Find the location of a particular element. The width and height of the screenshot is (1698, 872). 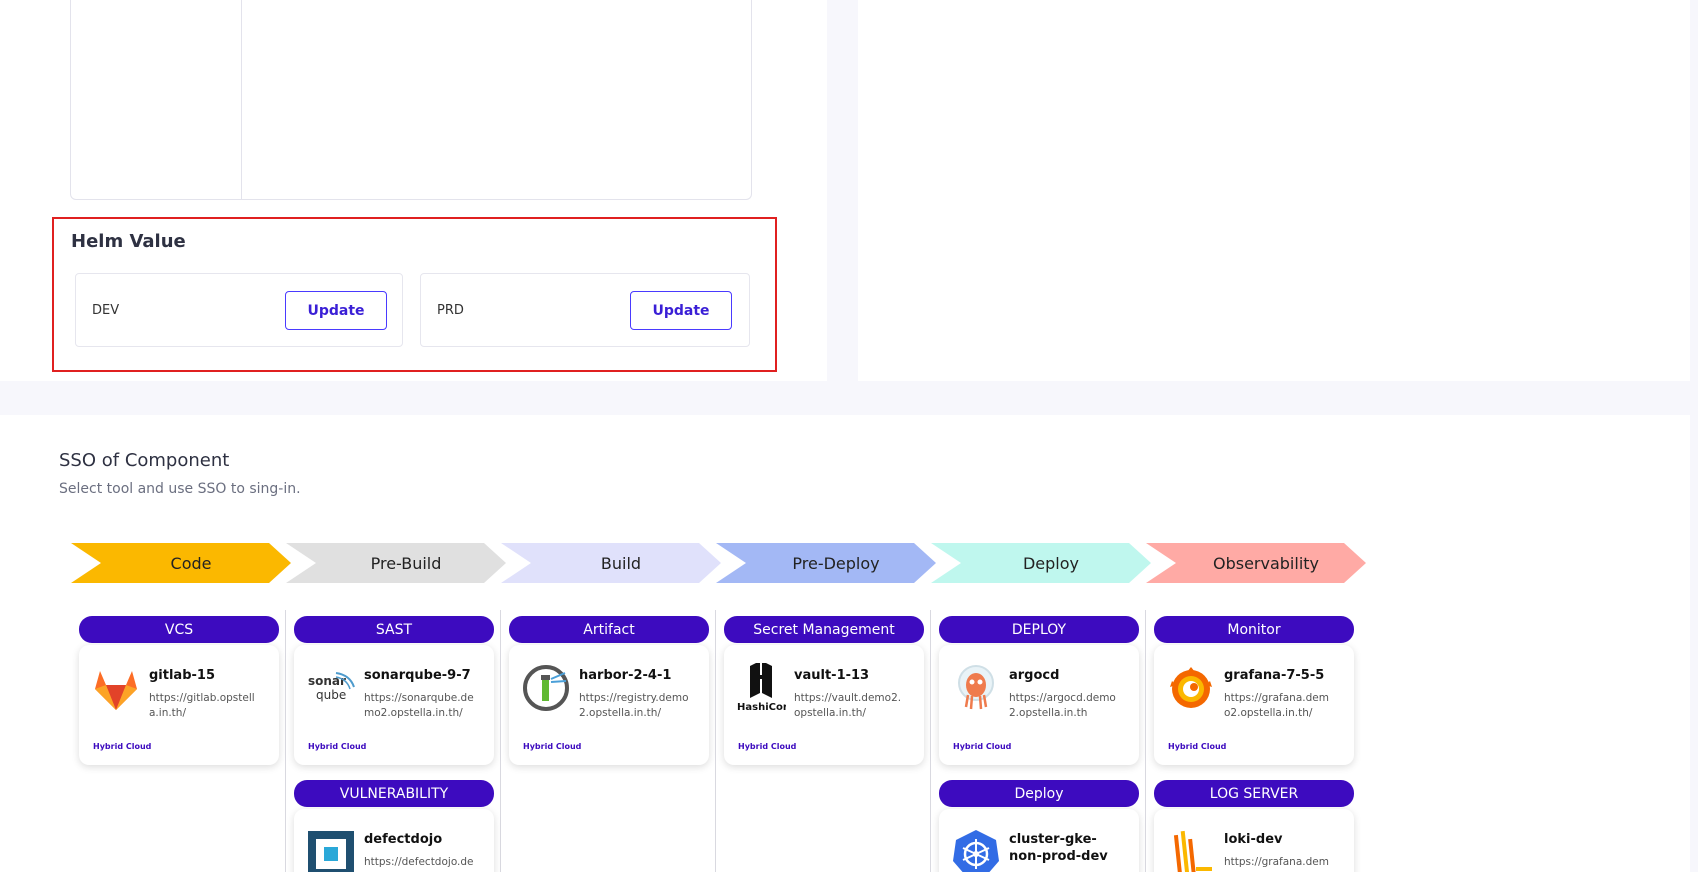

stage-label: Observability is located at coordinates (1265, 563).